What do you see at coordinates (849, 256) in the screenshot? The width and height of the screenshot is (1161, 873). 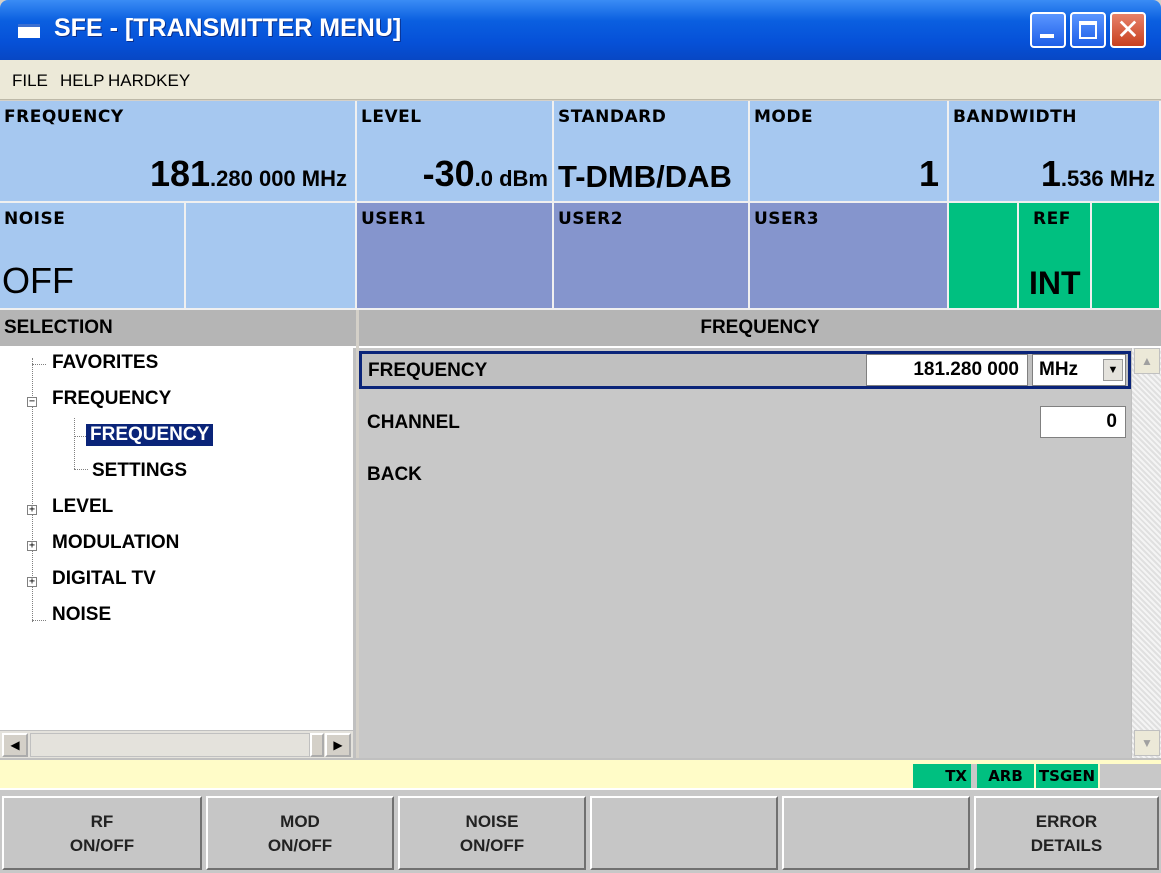 I see `user3-tile: USER3` at bounding box center [849, 256].